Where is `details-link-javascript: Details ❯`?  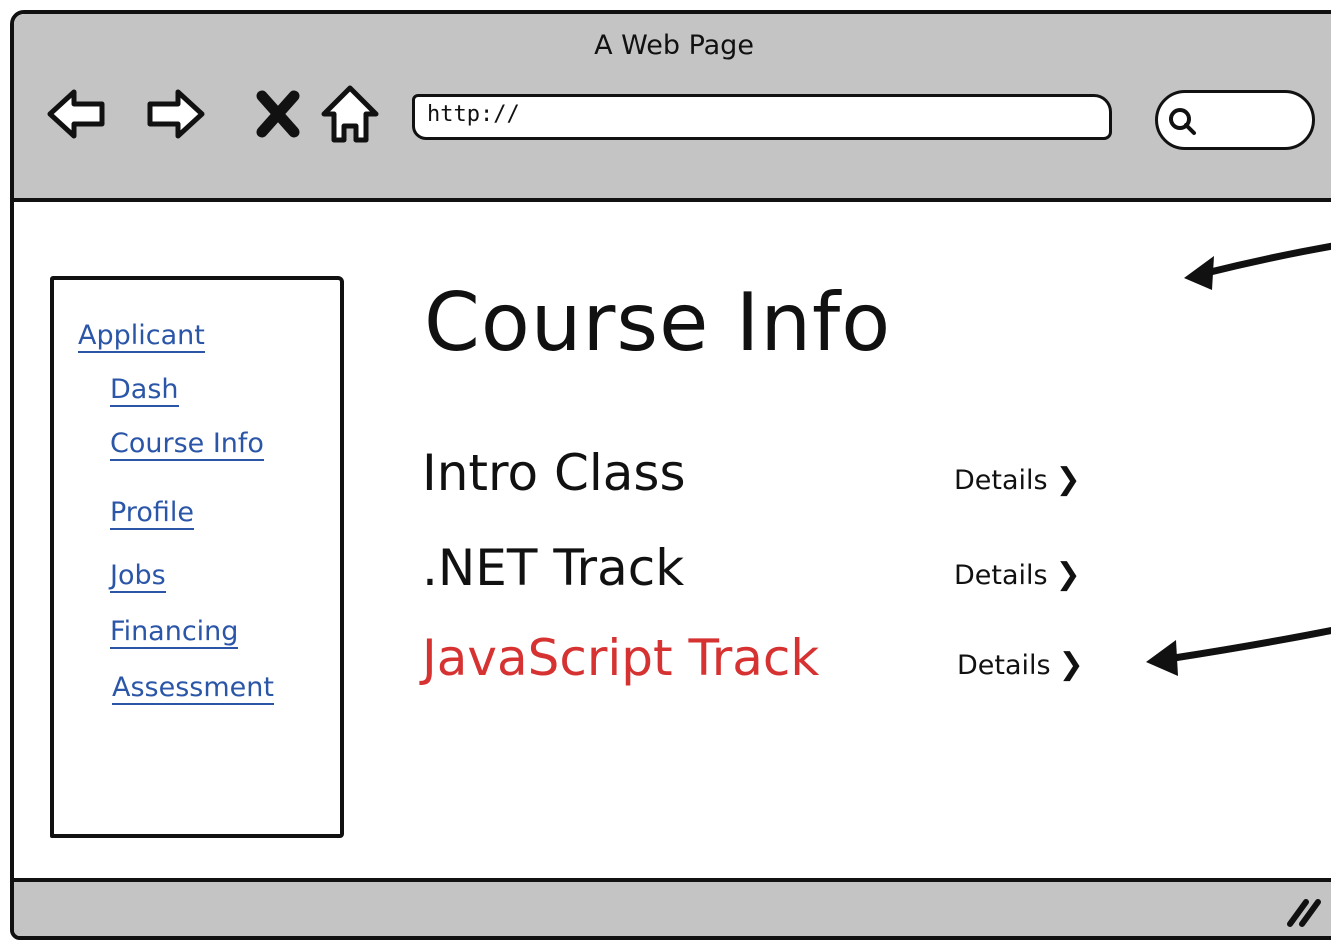 details-link-javascript: Details ❯ is located at coordinates (1020, 664).